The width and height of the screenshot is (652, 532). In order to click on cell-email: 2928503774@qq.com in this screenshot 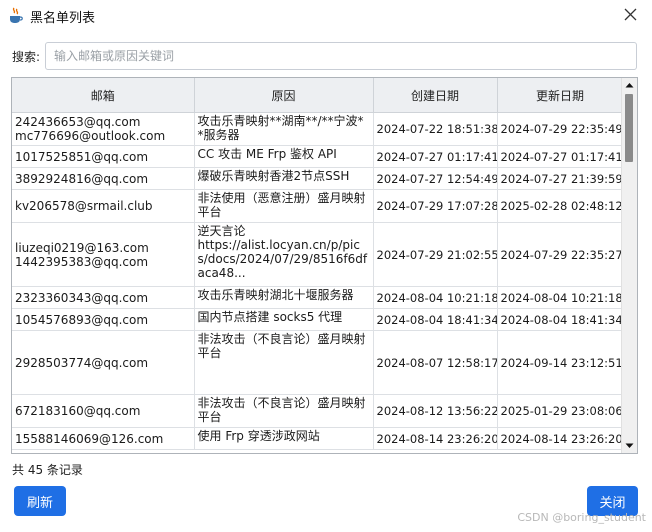, I will do `click(103, 362)`.